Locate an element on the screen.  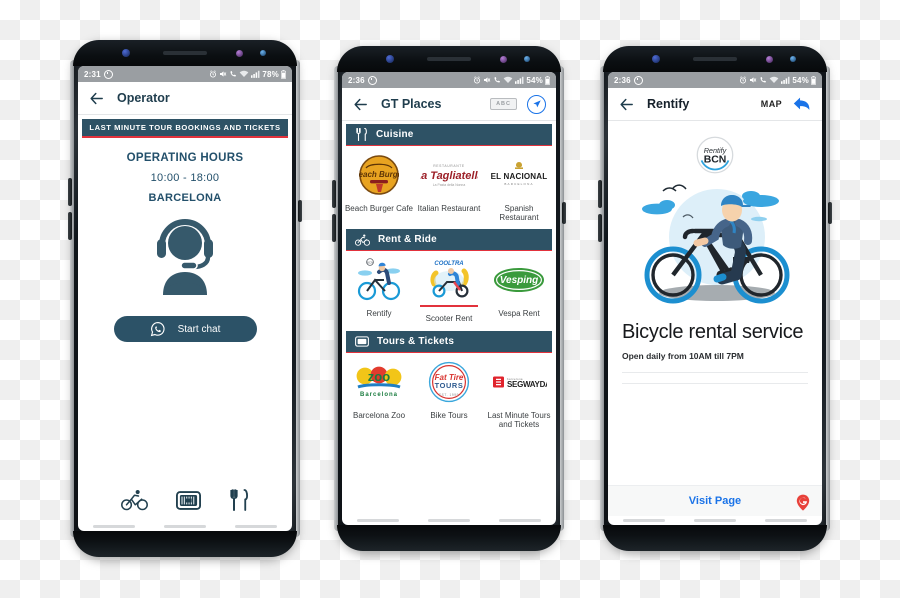
section-header-tours-tickets: Tours & Tickets is located at coordinates (449, 341).